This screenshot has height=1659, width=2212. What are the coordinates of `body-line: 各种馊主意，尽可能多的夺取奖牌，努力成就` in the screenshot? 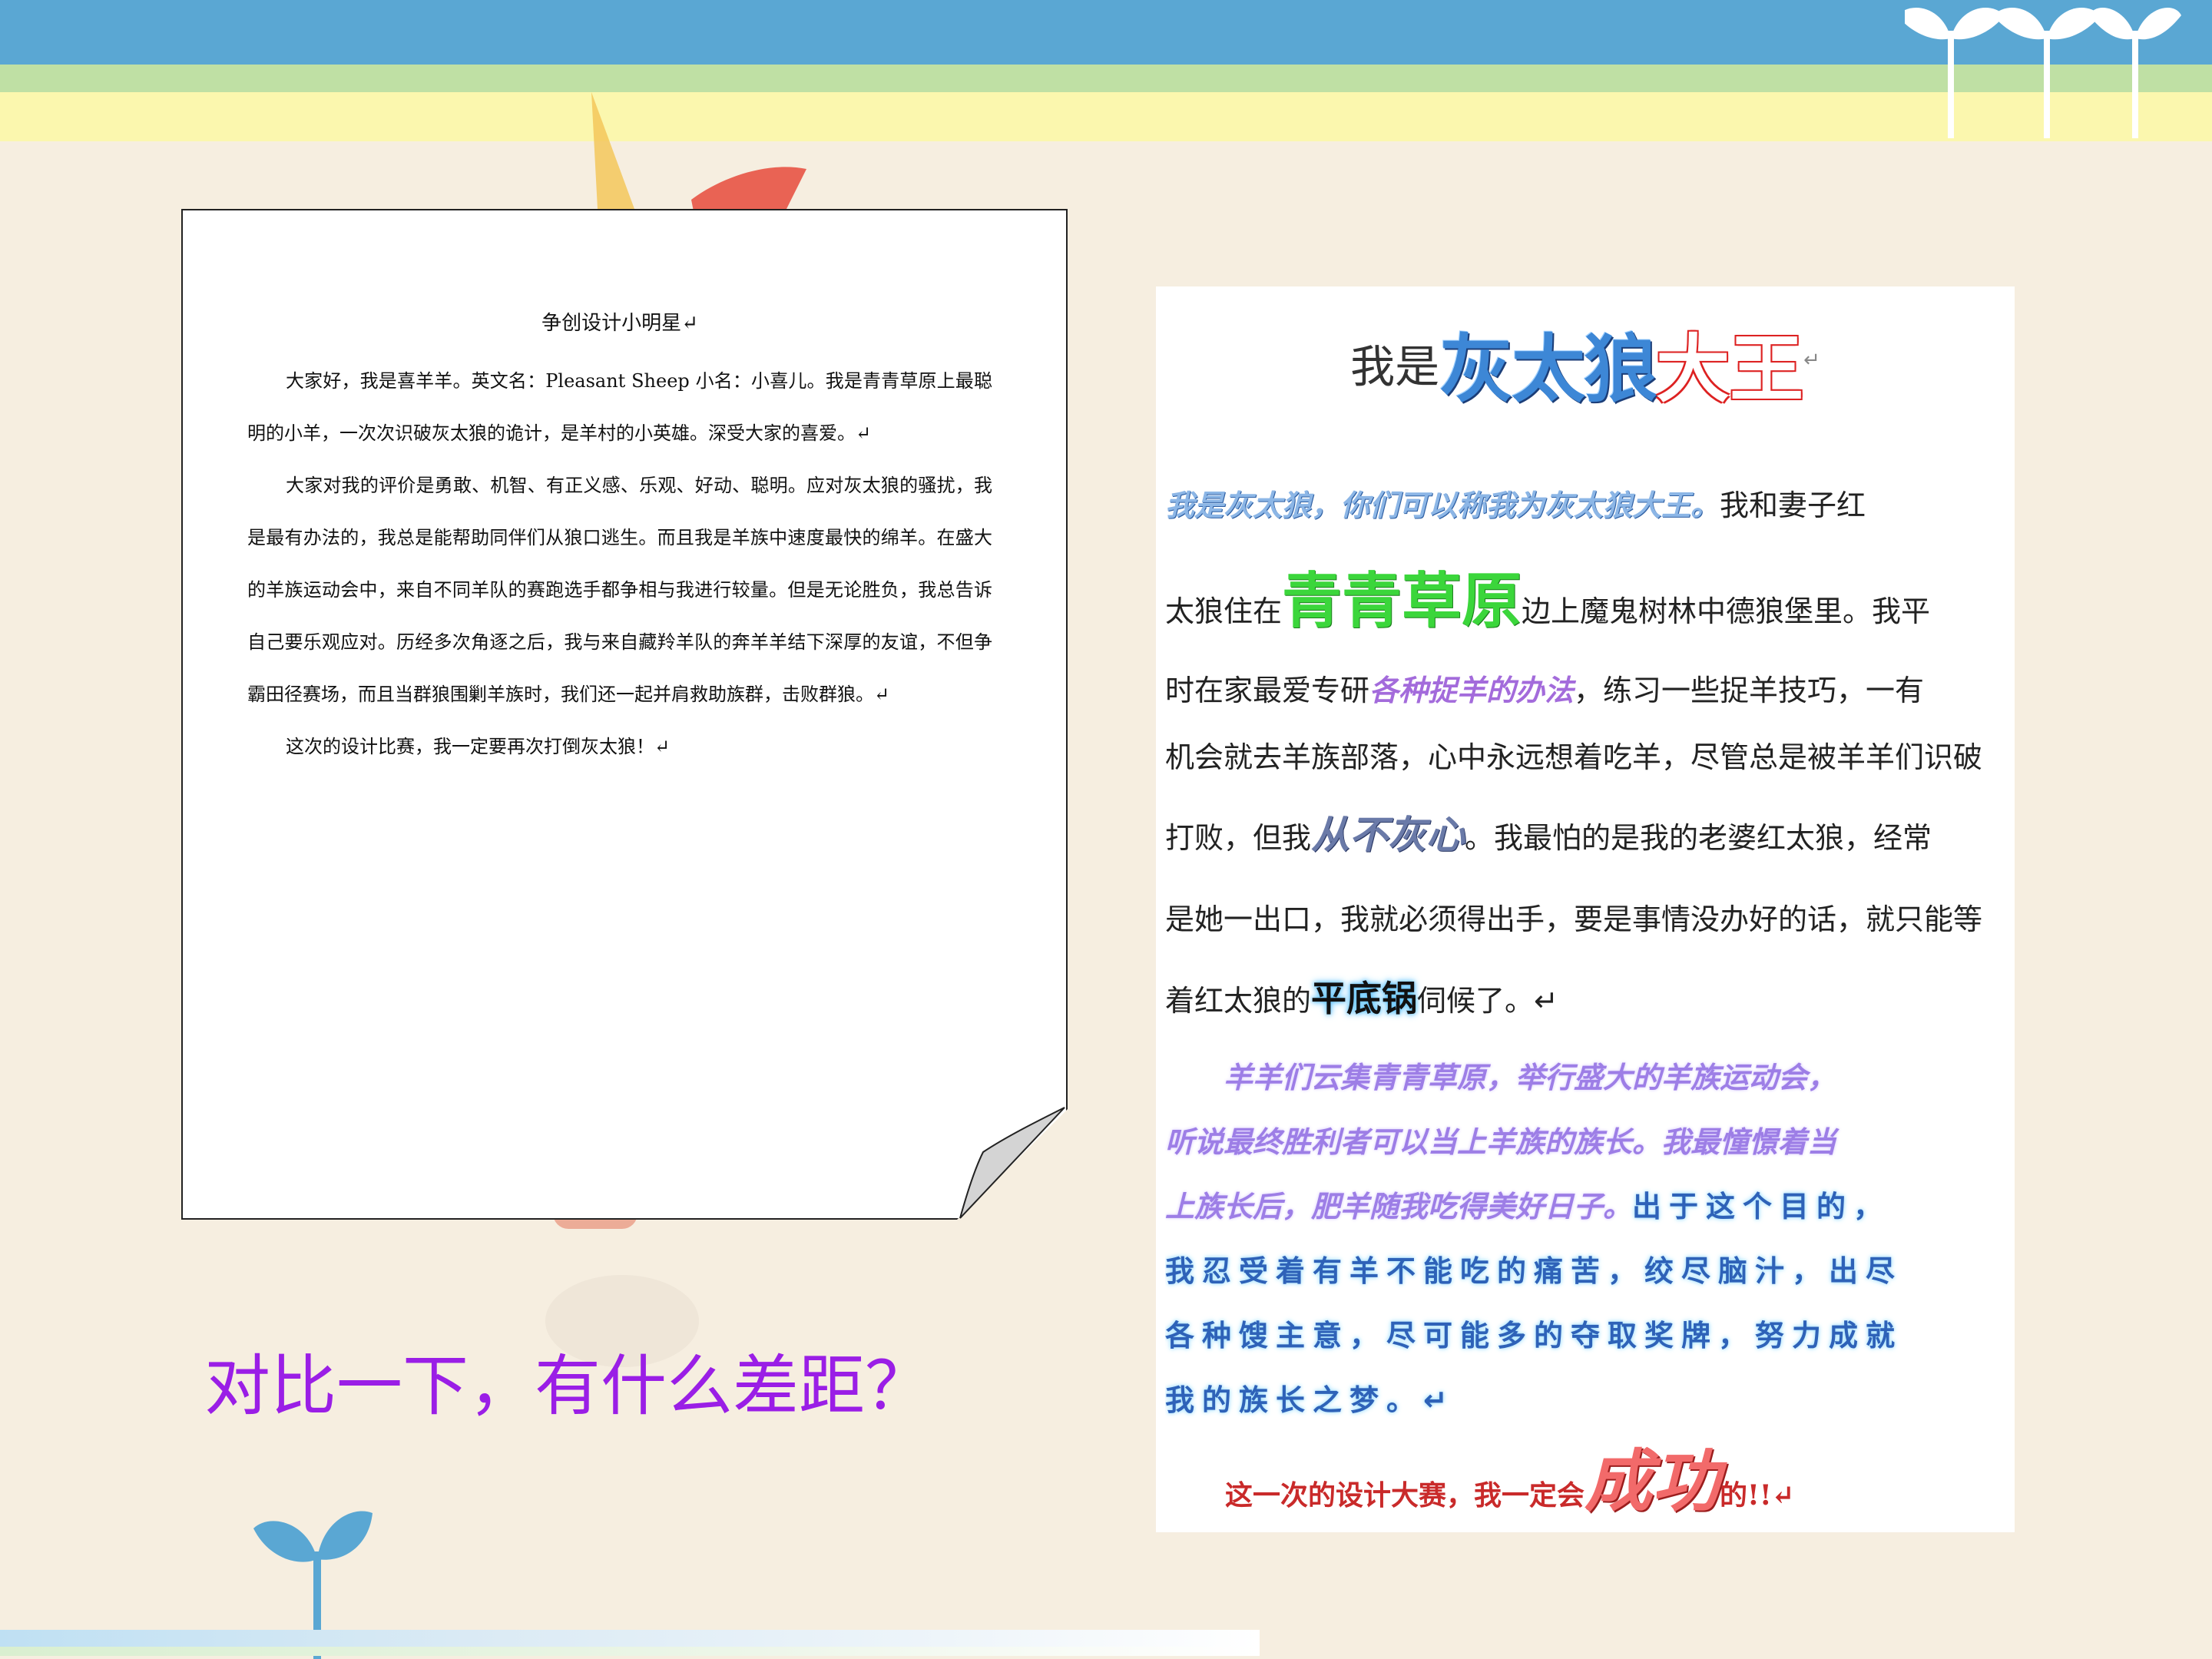 It's located at (1588, 1336).